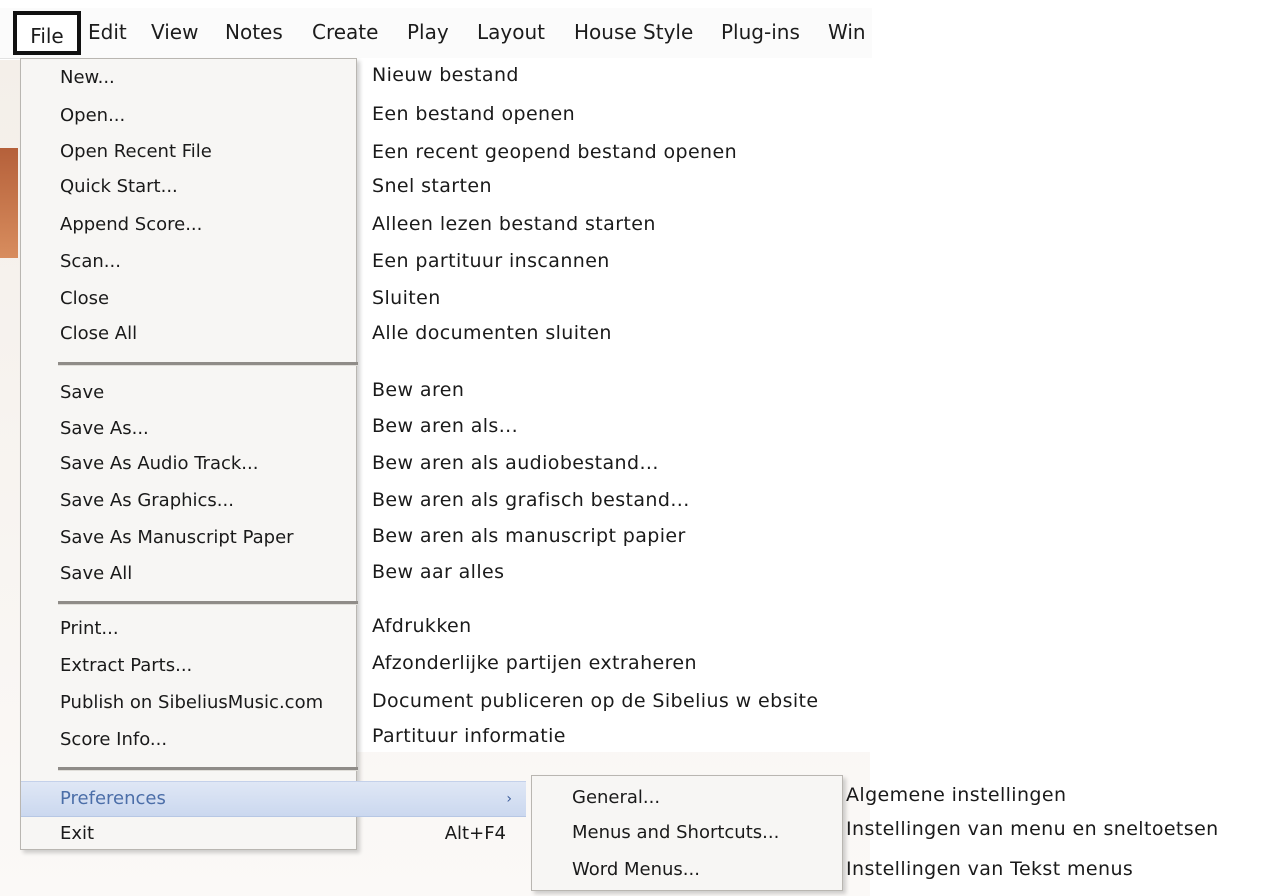  What do you see at coordinates (428, 32) in the screenshot?
I see `menu-play: Play` at bounding box center [428, 32].